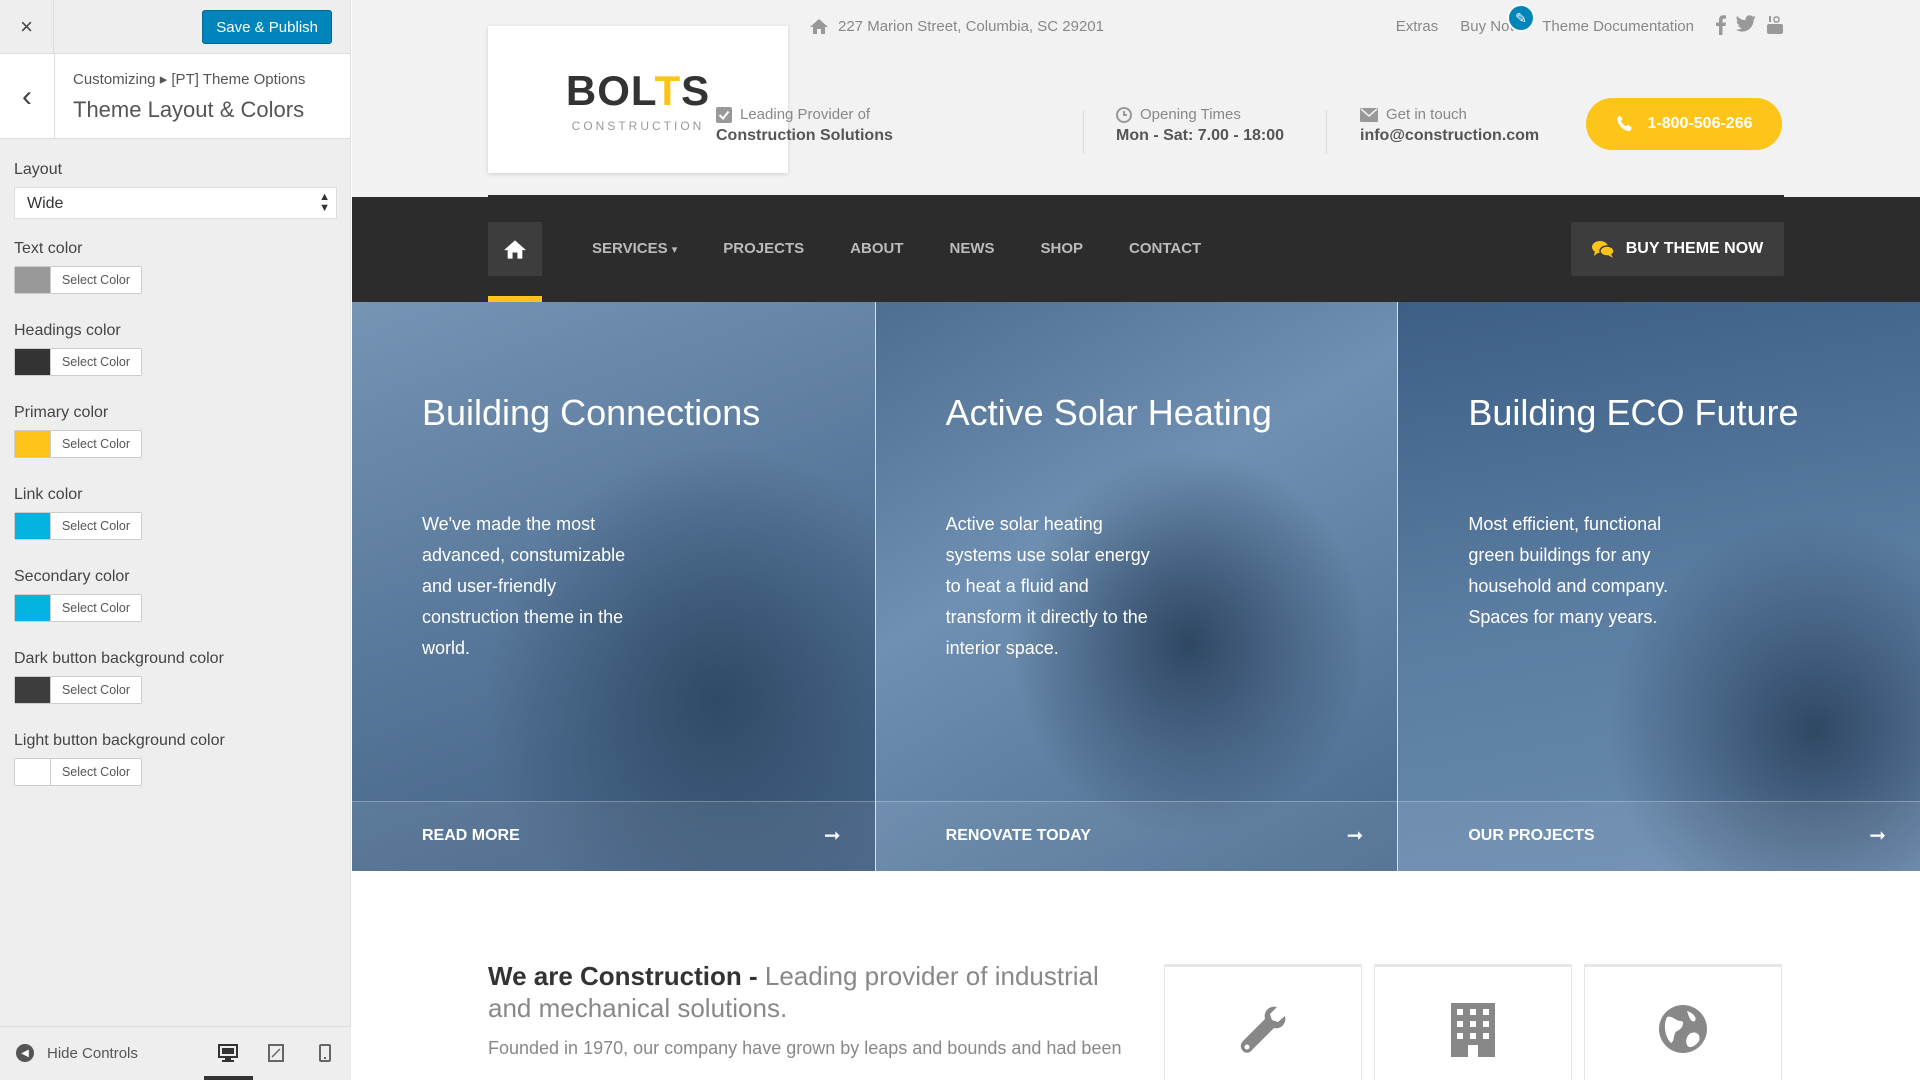 This screenshot has width=1920, height=1080. I want to click on collapse-icon: ◀, so click(25, 1053).